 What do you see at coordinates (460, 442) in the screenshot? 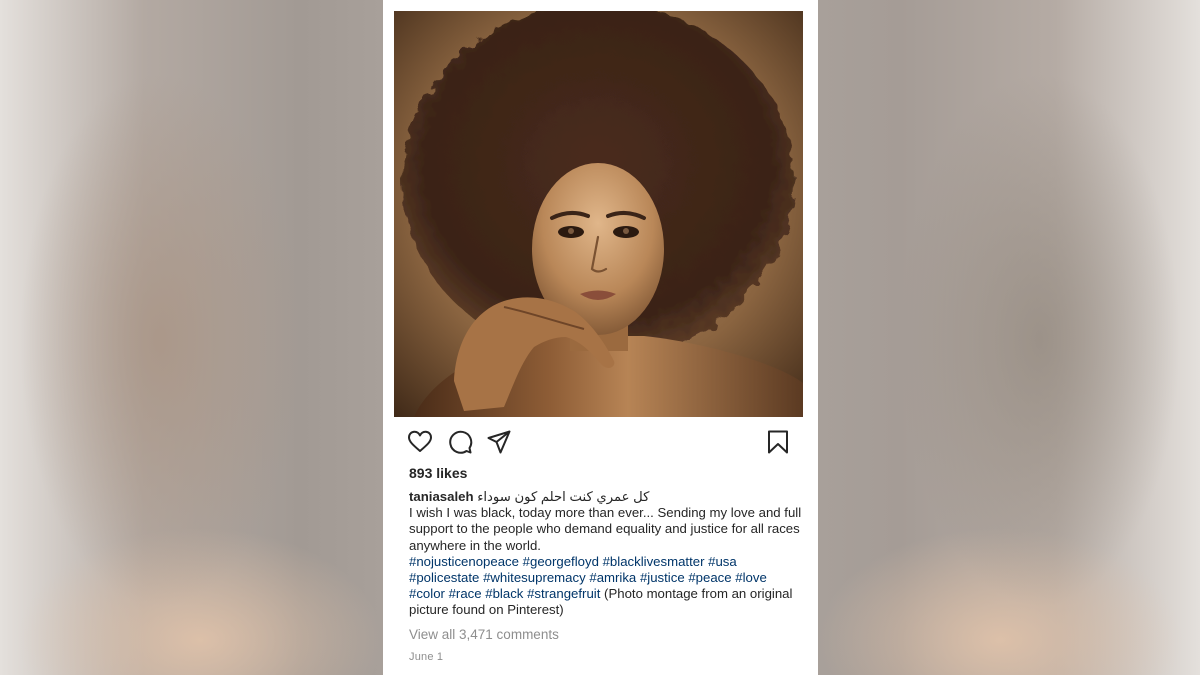
I see `comment-icon` at bounding box center [460, 442].